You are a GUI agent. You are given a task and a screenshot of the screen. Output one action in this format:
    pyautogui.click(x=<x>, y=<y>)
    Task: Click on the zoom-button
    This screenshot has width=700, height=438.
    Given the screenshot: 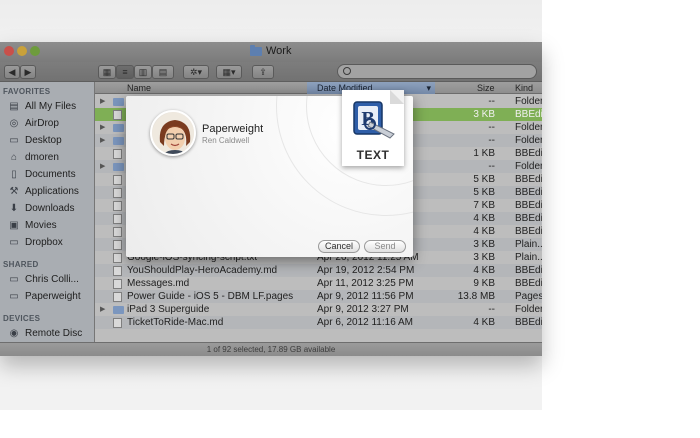 What is the action you would take?
    pyautogui.click(x=35, y=51)
    